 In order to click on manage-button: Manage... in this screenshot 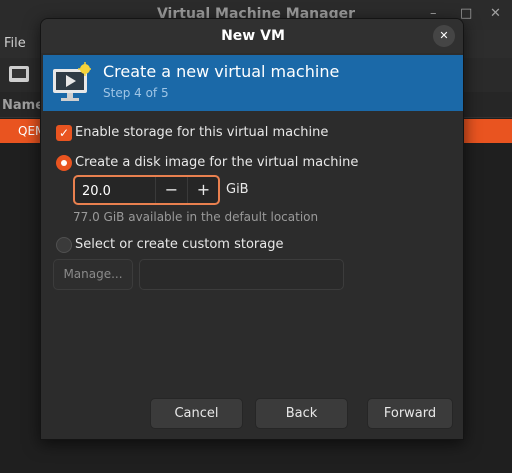, I will do `click(93, 274)`.